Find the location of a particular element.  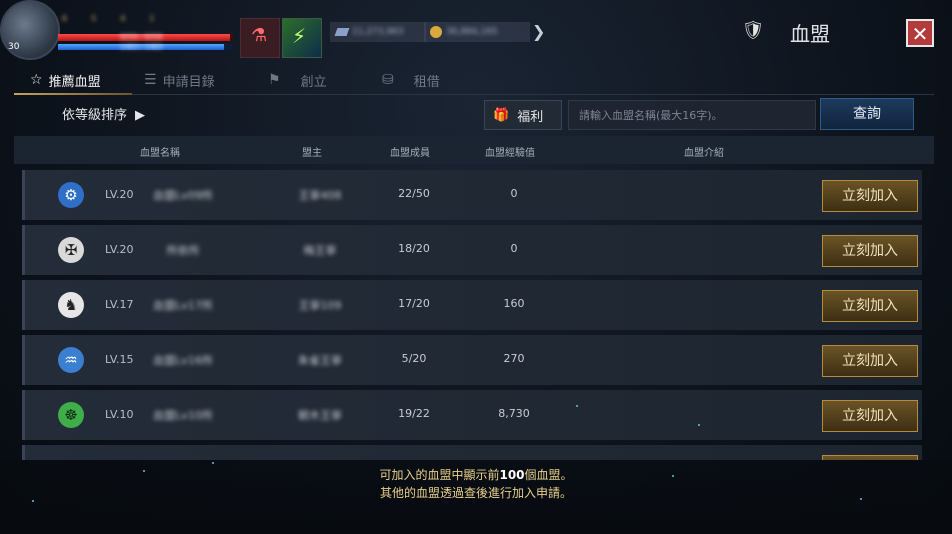

silver-currency: 11,273,963 is located at coordinates (378, 32).